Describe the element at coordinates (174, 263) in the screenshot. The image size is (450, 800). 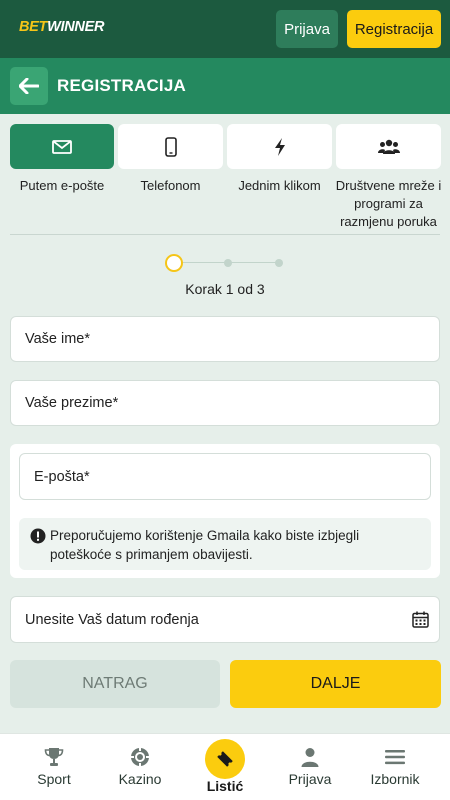
I see `step-current-dot` at that location.